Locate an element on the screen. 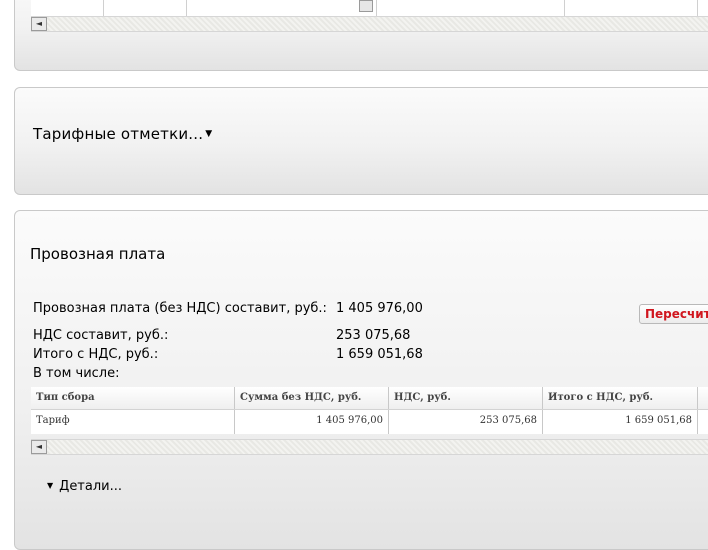 This screenshot has height=550, width=708. vat-value: 253 075,68 is located at coordinates (373, 335).